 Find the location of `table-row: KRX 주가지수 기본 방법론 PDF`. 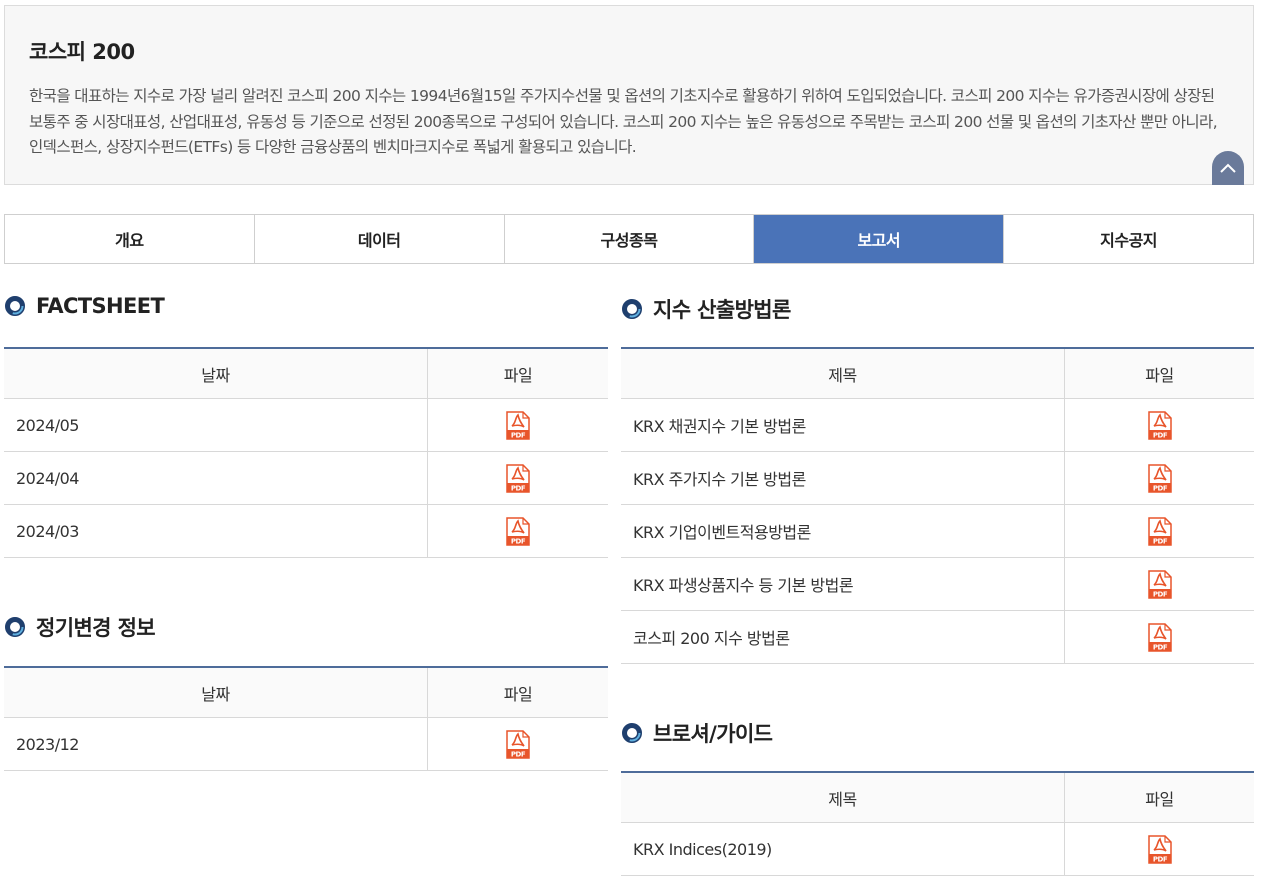

table-row: KRX 주가지수 기본 방법론 PDF is located at coordinates (937, 478).